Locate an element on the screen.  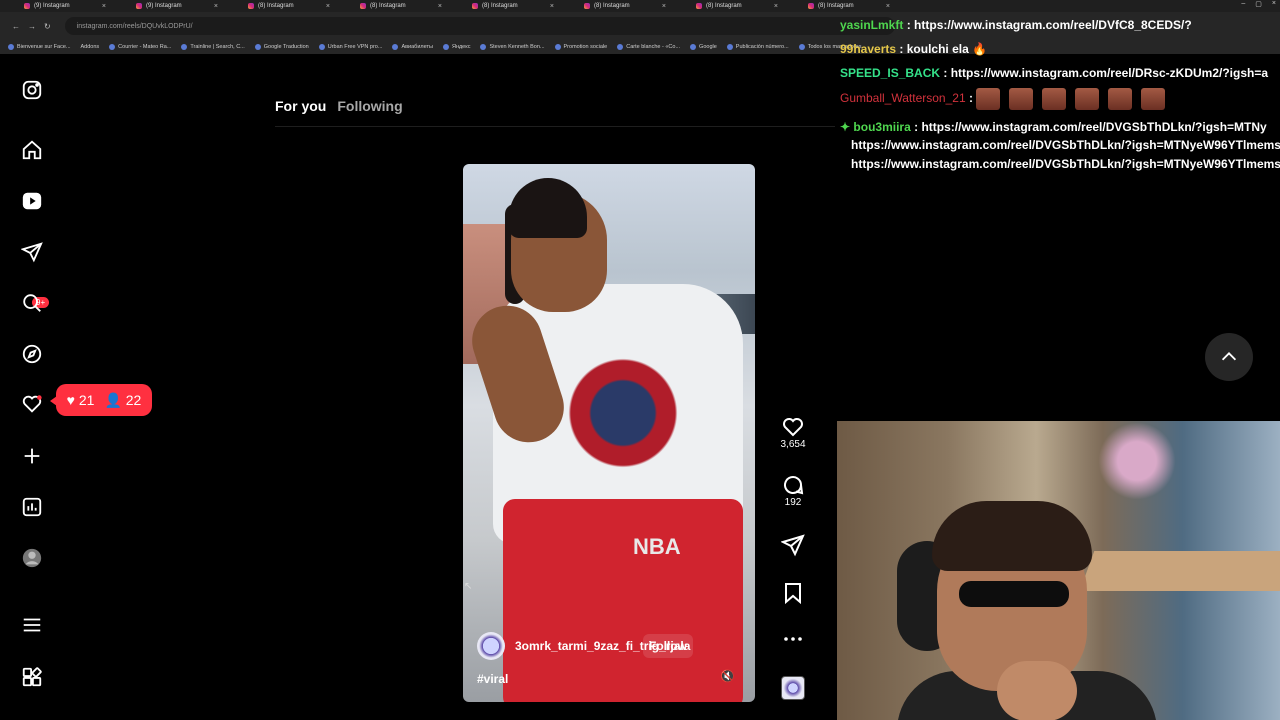
forward-icon: → is located at coordinates (32, 26).